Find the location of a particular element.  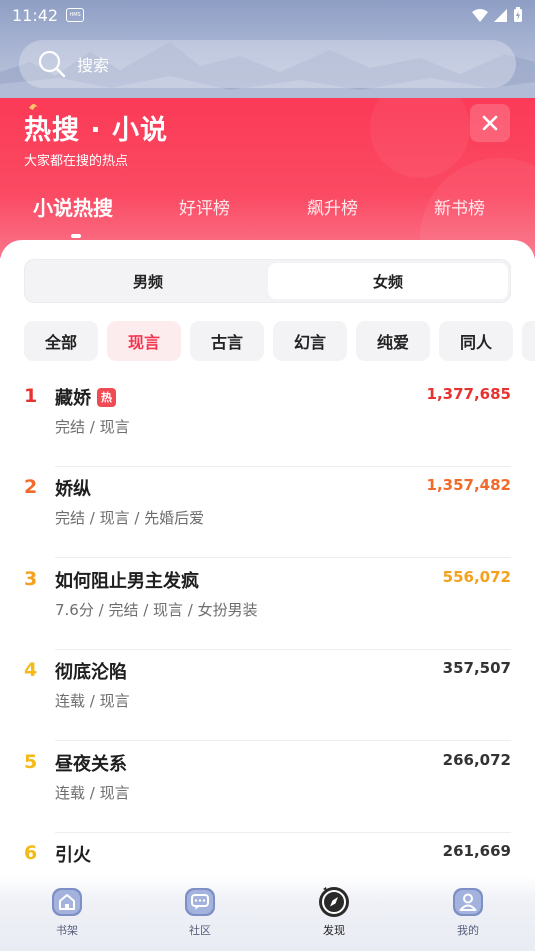

gender-option-female: 女频 is located at coordinates (388, 281).